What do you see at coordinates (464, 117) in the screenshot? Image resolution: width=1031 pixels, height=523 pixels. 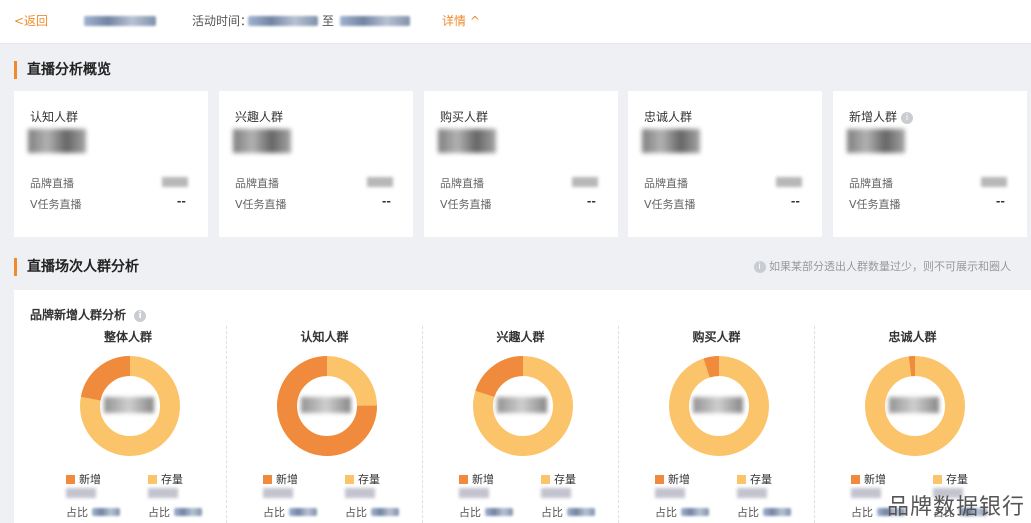 I see `card-title-label: 购买人群` at bounding box center [464, 117].